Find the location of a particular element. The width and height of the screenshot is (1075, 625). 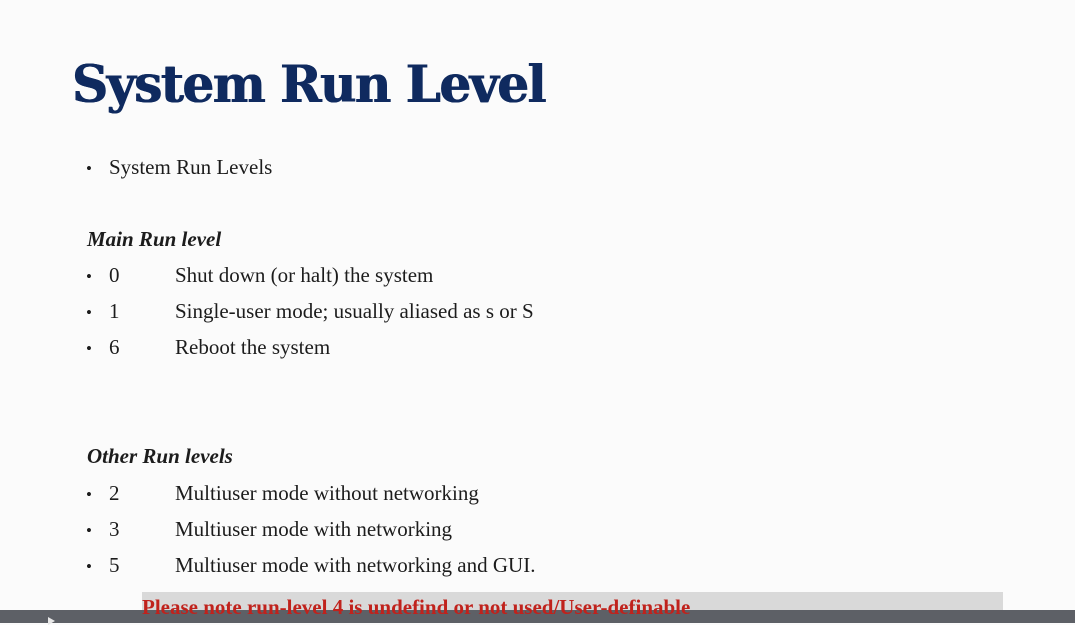

run-level-description: Multiuser mode with networking is located at coordinates (314, 529).